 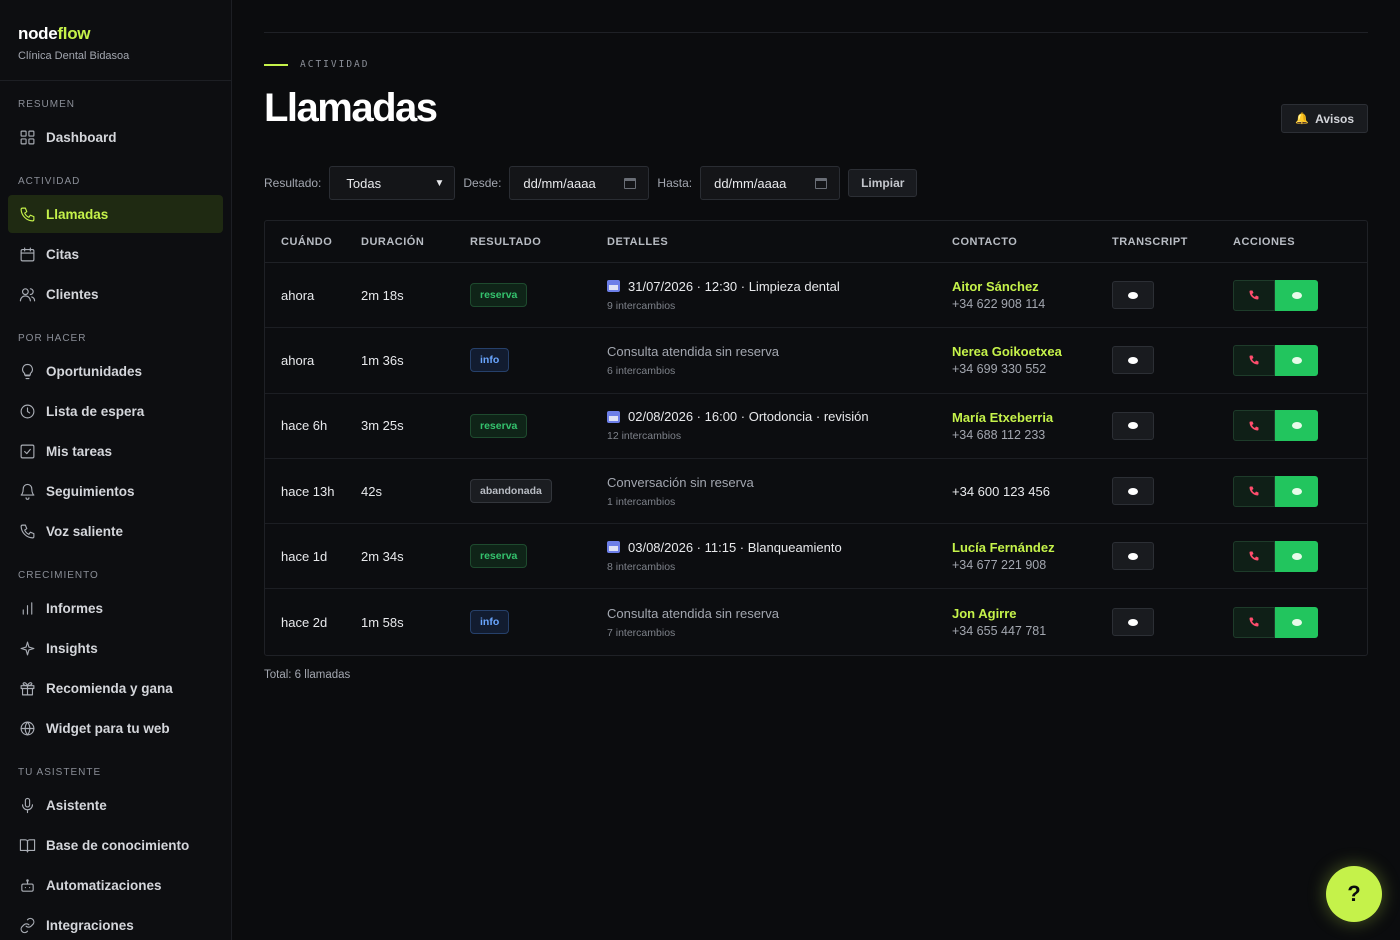 I want to click on clear-filters-button: Limpiar, so click(x=883, y=183).